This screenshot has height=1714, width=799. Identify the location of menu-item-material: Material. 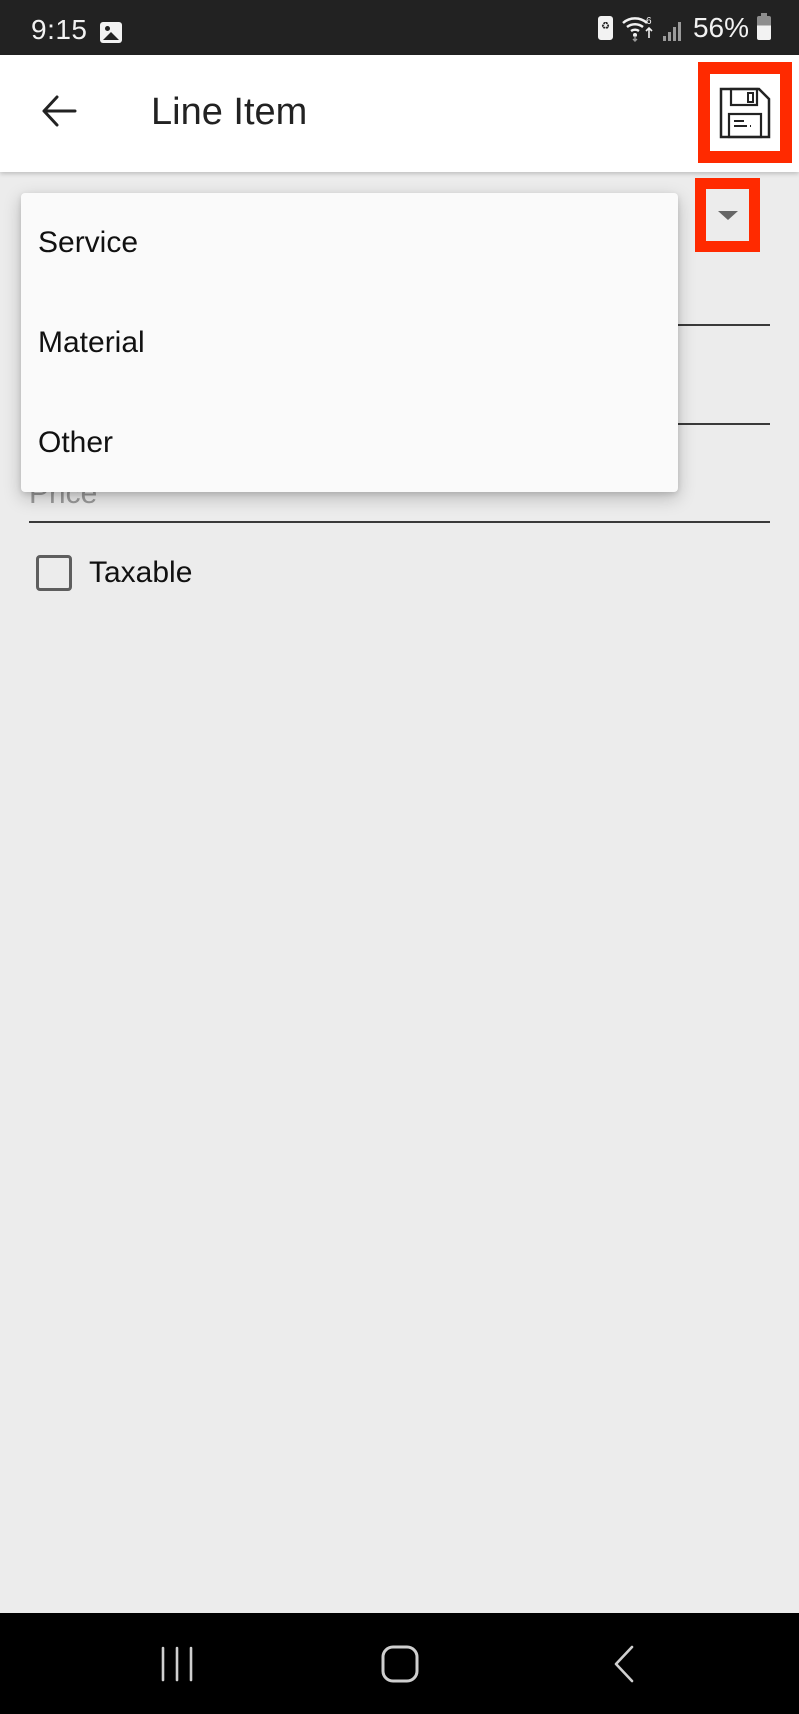
(349, 343).